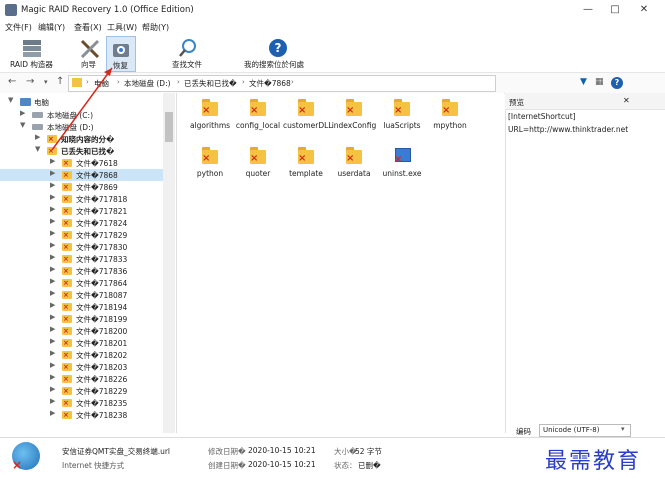 The image size is (665, 489). What do you see at coordinates (102, 295) in the screenshot?
I see `tree-item-label: 文件�718087` at bounding box center [102, 295].